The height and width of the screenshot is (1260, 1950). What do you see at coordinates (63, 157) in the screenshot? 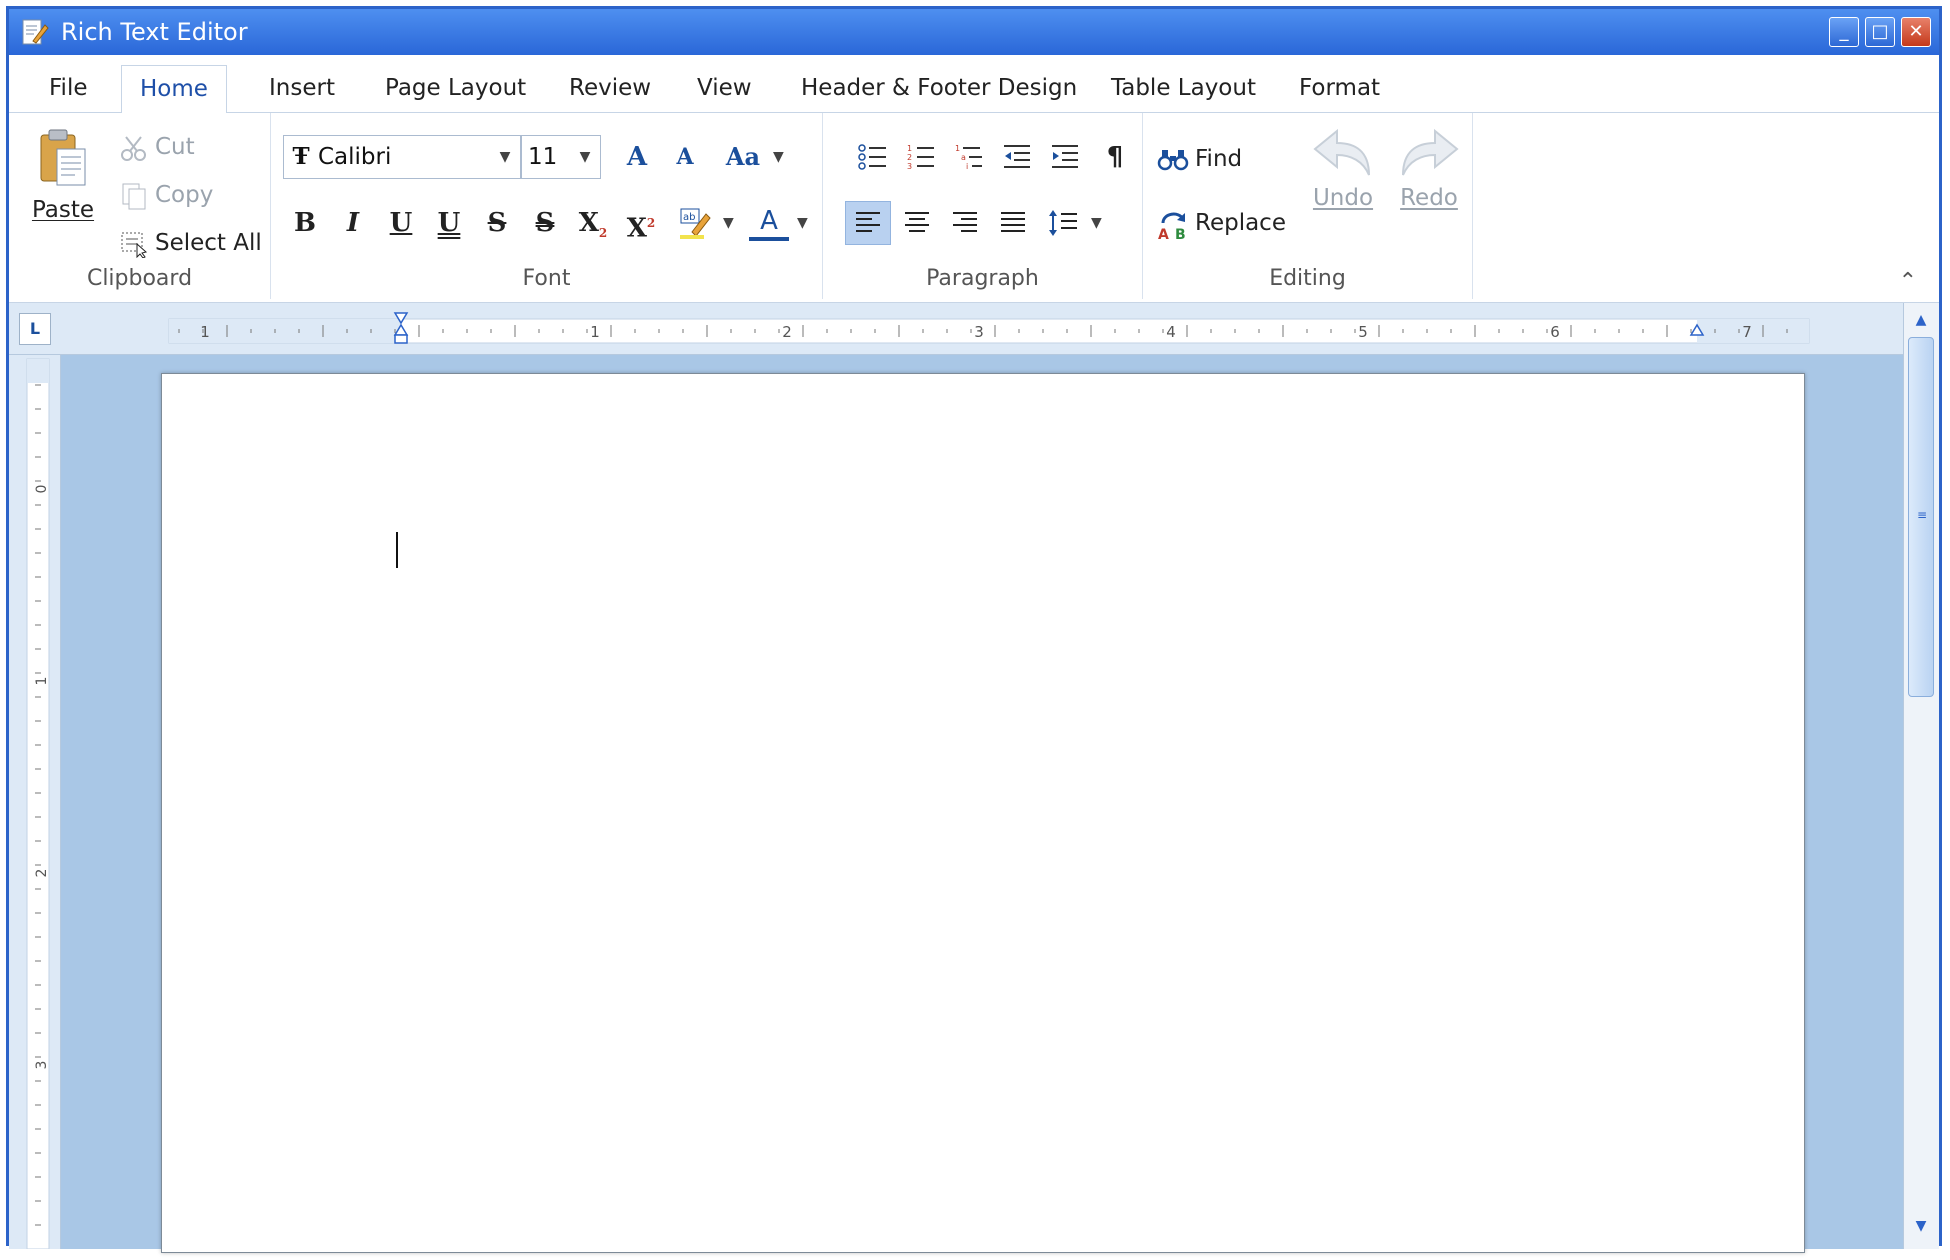
I see `paste-icon` at bounding box center [63, 157].